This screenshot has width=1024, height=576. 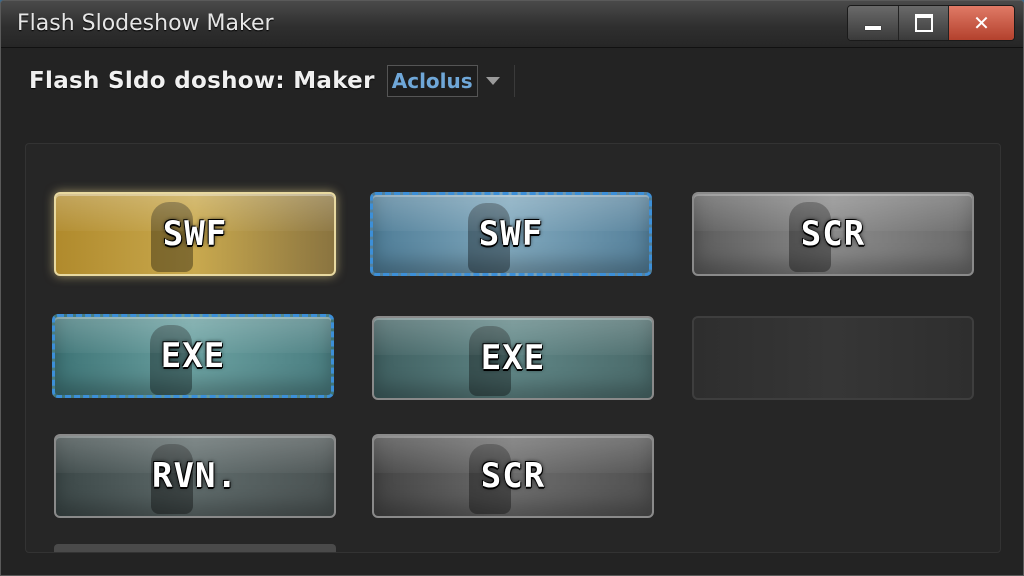 I want to click on window-title: Flash Slodeshow Maker, so click(x=145, y=23).